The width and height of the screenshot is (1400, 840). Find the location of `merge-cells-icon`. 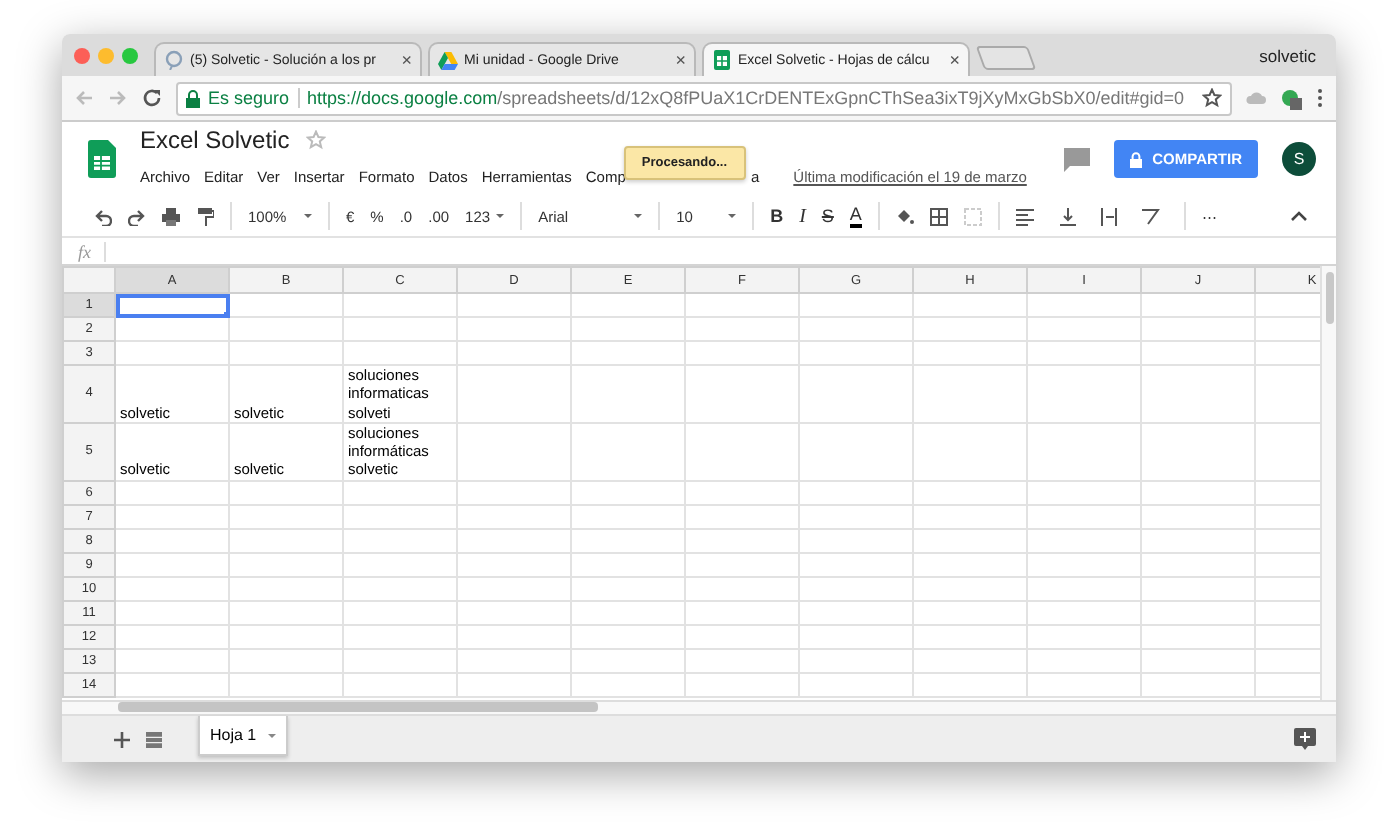

merge-cells-icon is located at coordinates (972, 216).